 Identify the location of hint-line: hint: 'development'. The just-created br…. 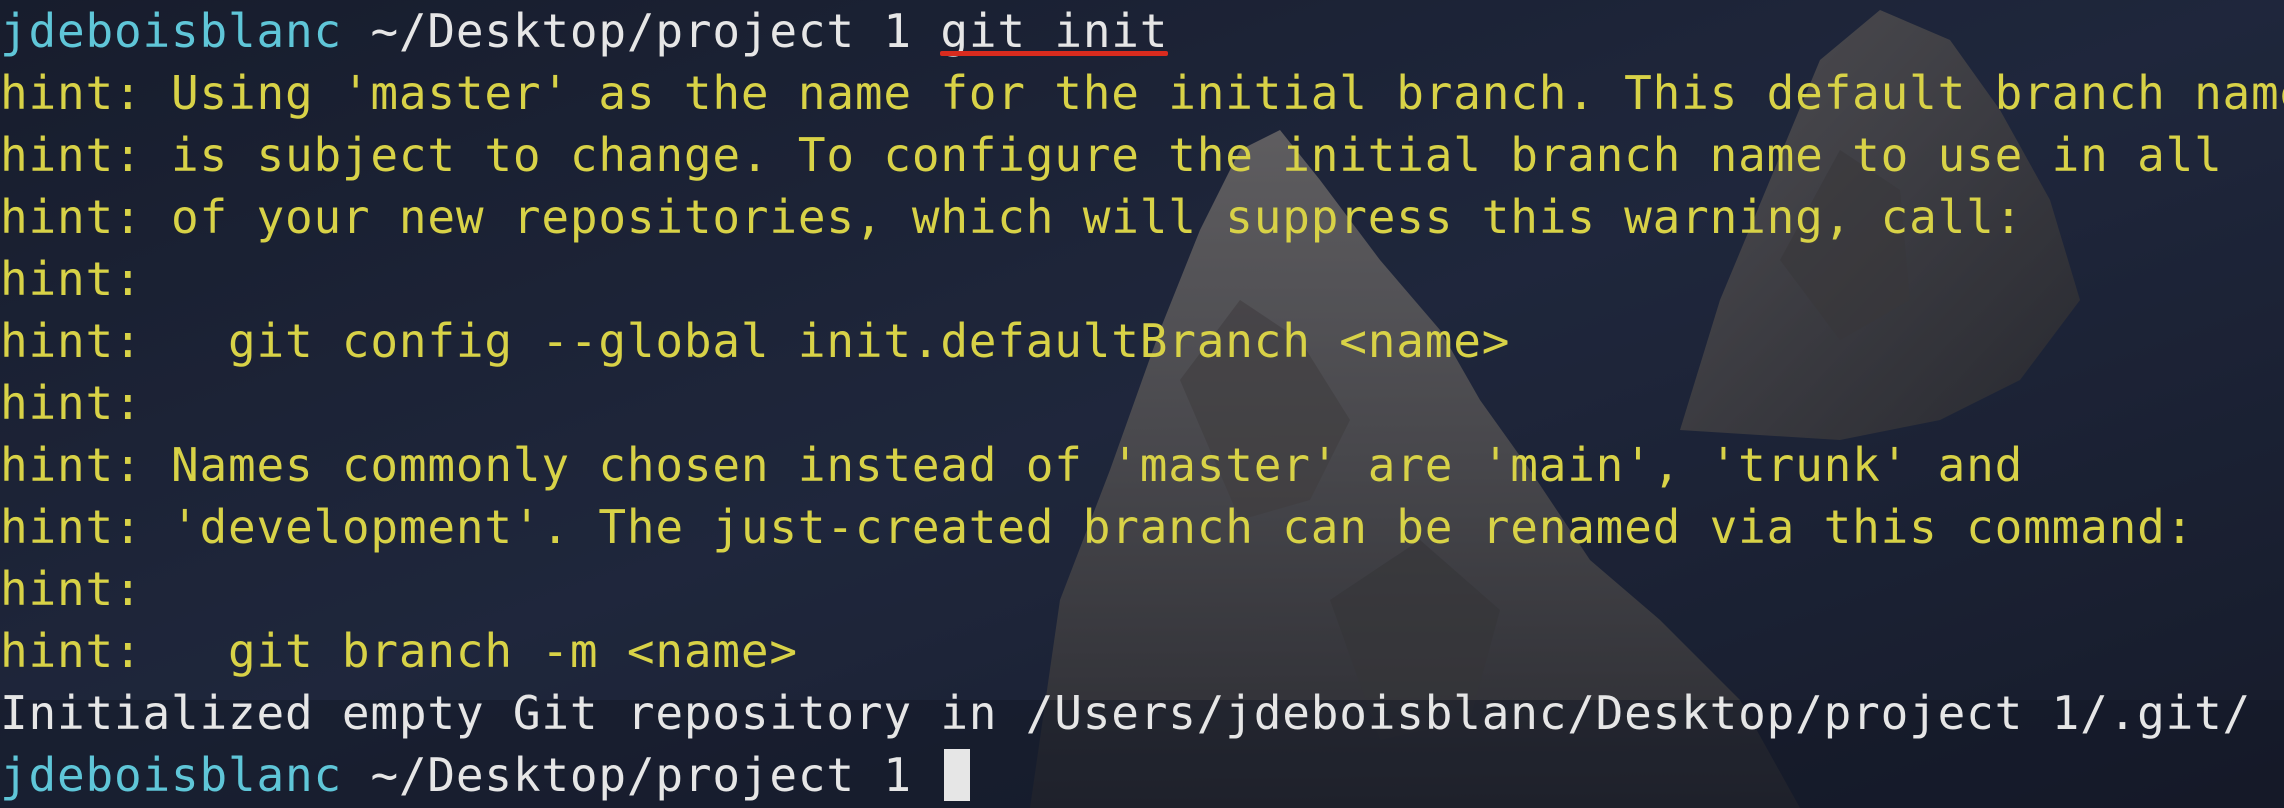
(1097, 527).